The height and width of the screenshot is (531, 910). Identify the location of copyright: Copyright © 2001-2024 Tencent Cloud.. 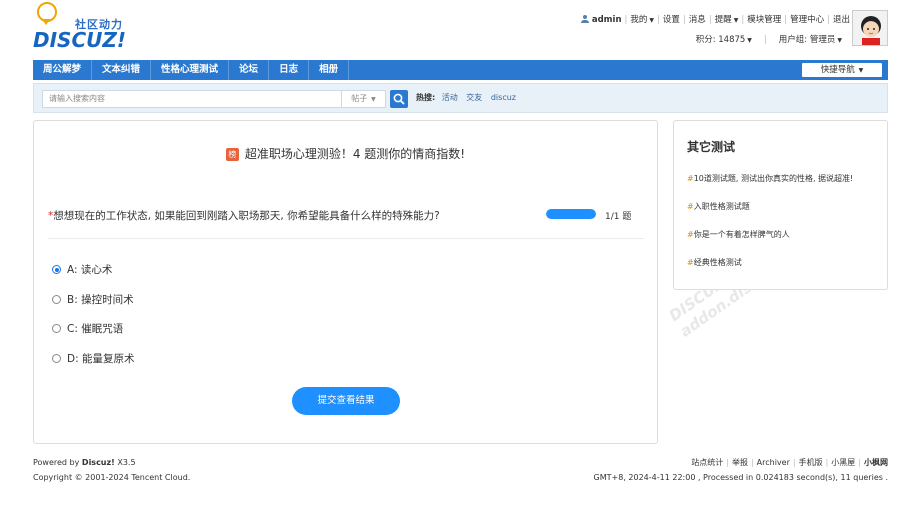
(112, 477).